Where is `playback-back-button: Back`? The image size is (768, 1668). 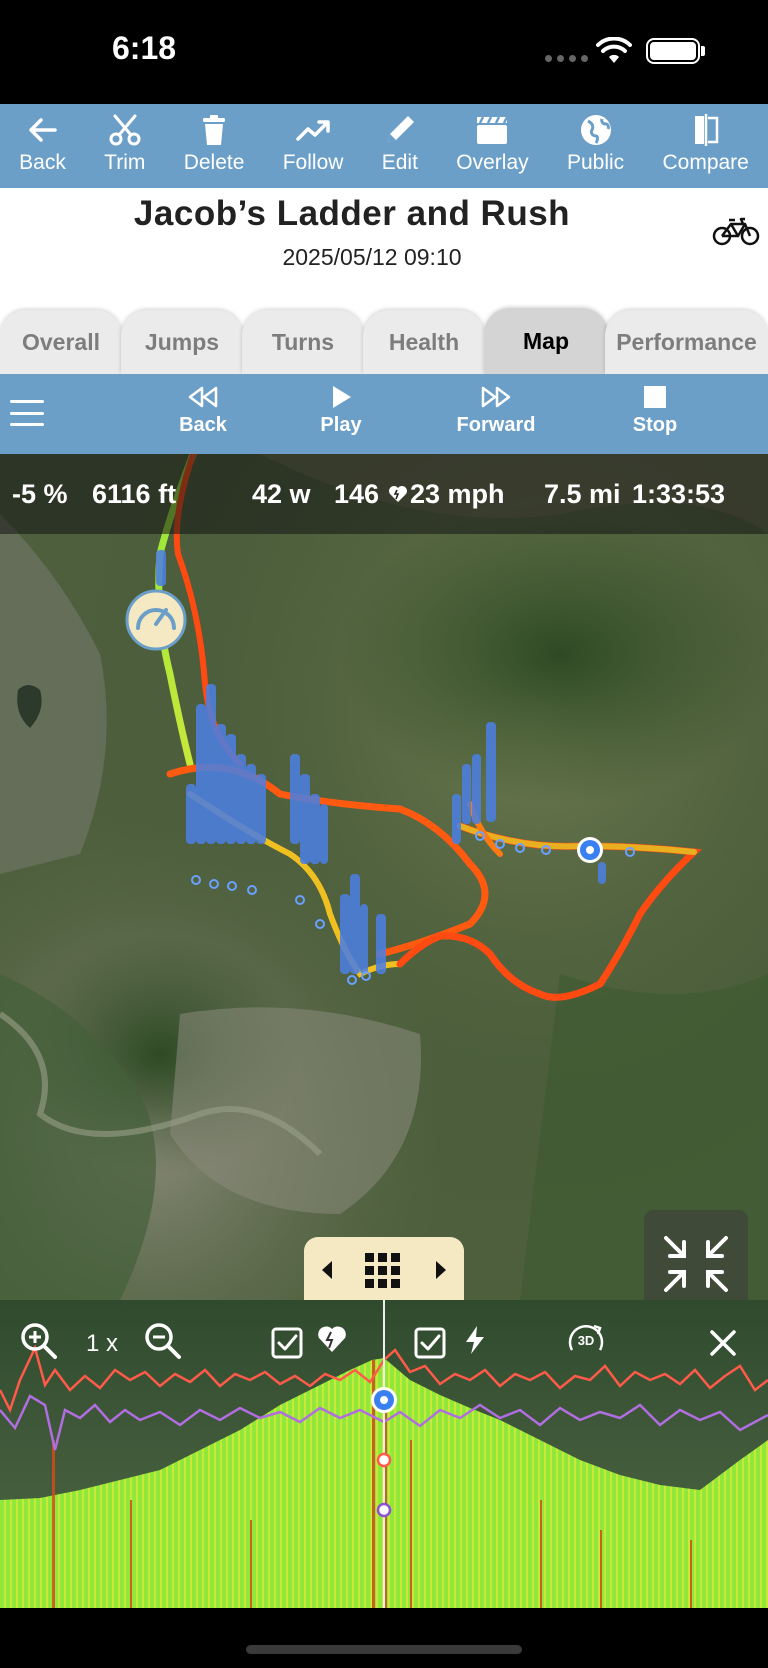 playback-back-button: Back is located at coordinates (203, 410).